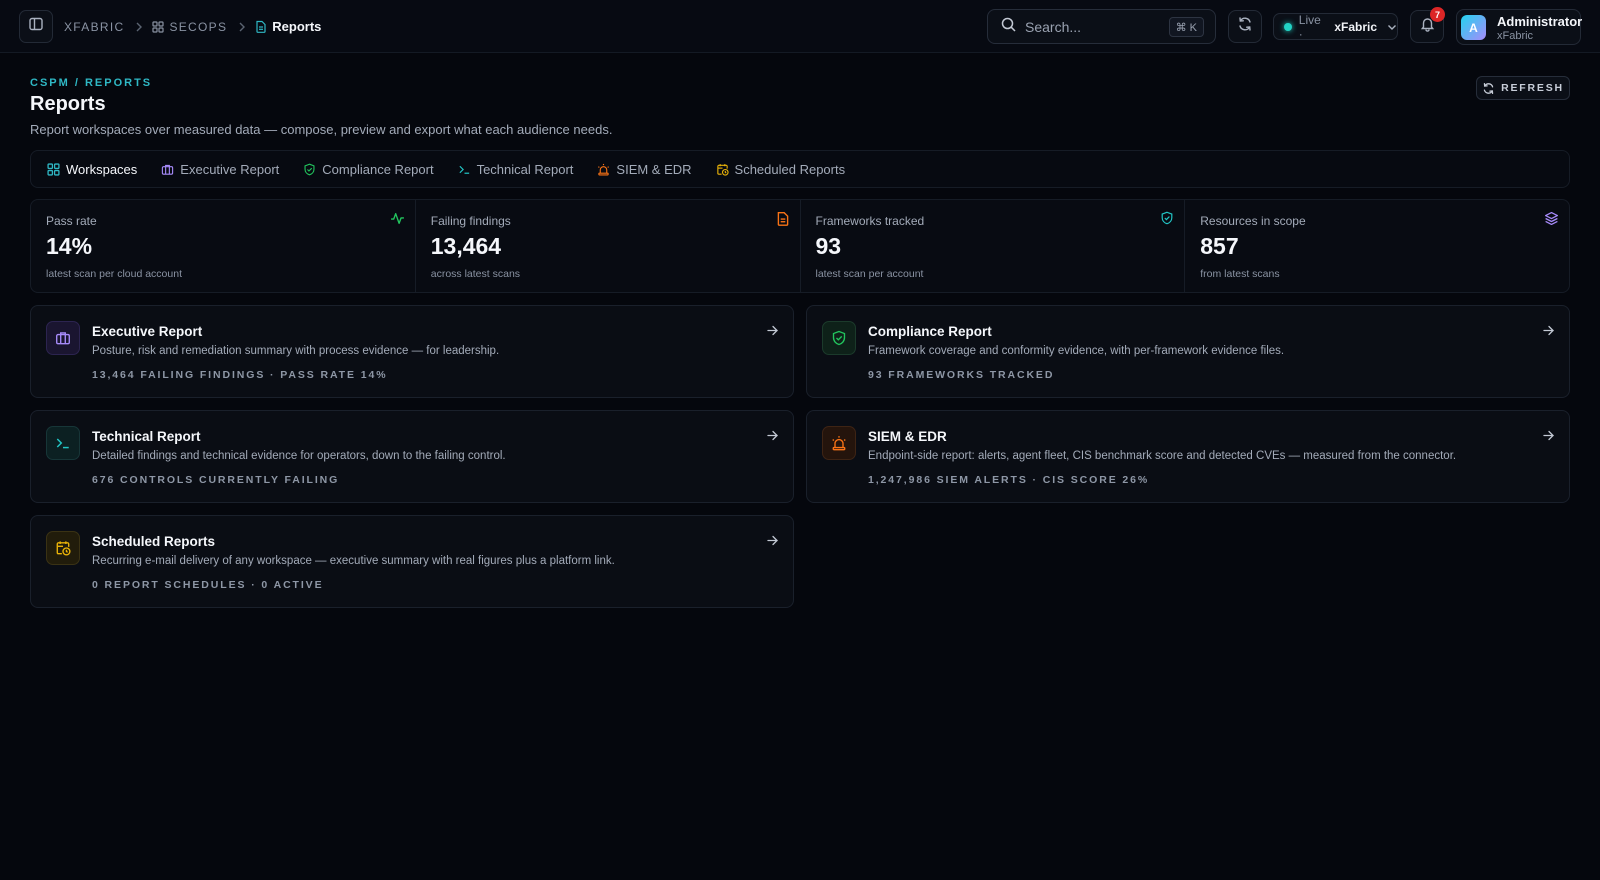  What do you see at coordinates (71, 221) in the screenshot?
I see `stat-label: Pass rate` at bounding box center [71, 221].